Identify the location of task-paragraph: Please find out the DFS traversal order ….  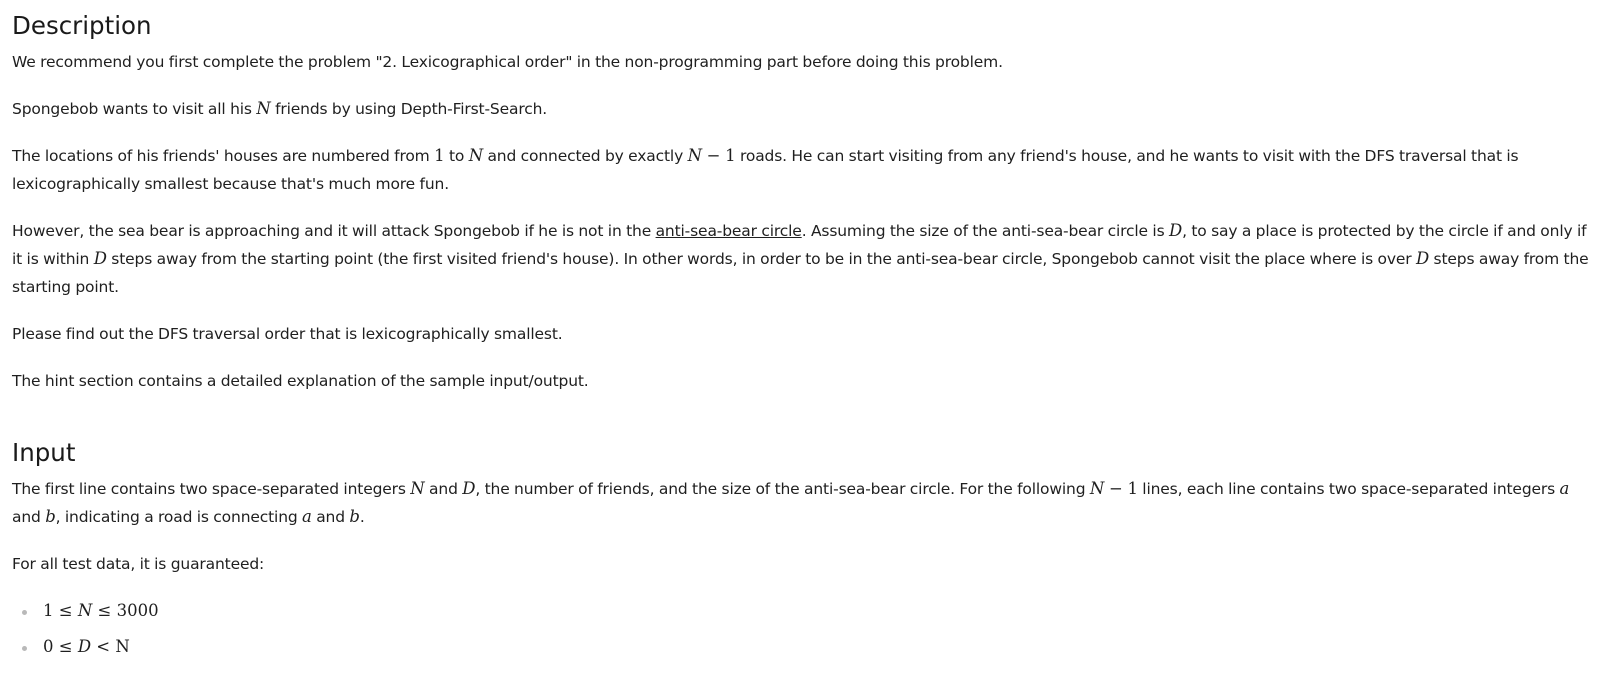
(287, 334).